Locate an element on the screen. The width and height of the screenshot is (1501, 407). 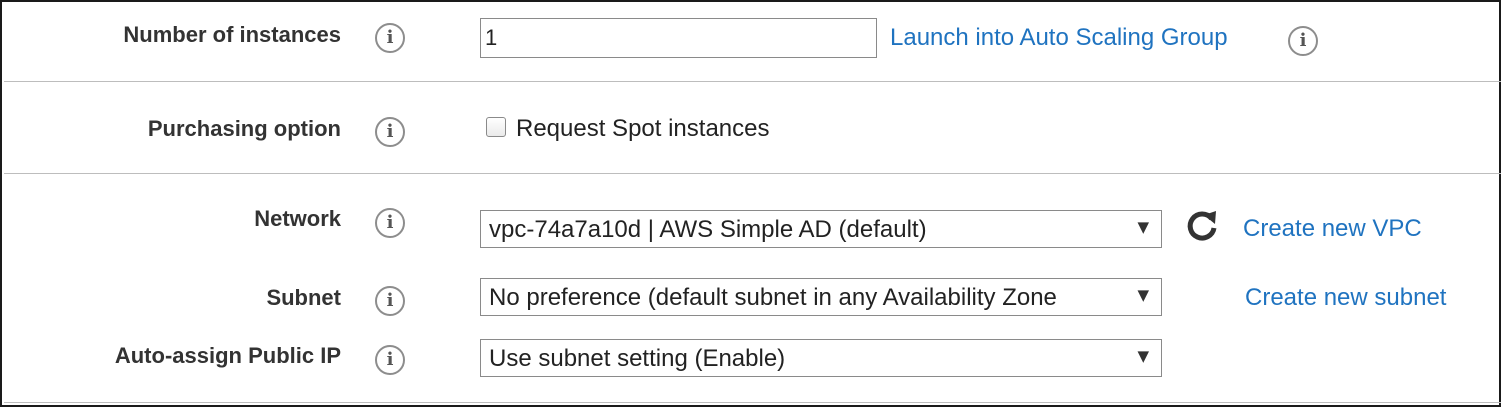
number-of-instances-label: Number of instances is located at coordinates (232, 34).